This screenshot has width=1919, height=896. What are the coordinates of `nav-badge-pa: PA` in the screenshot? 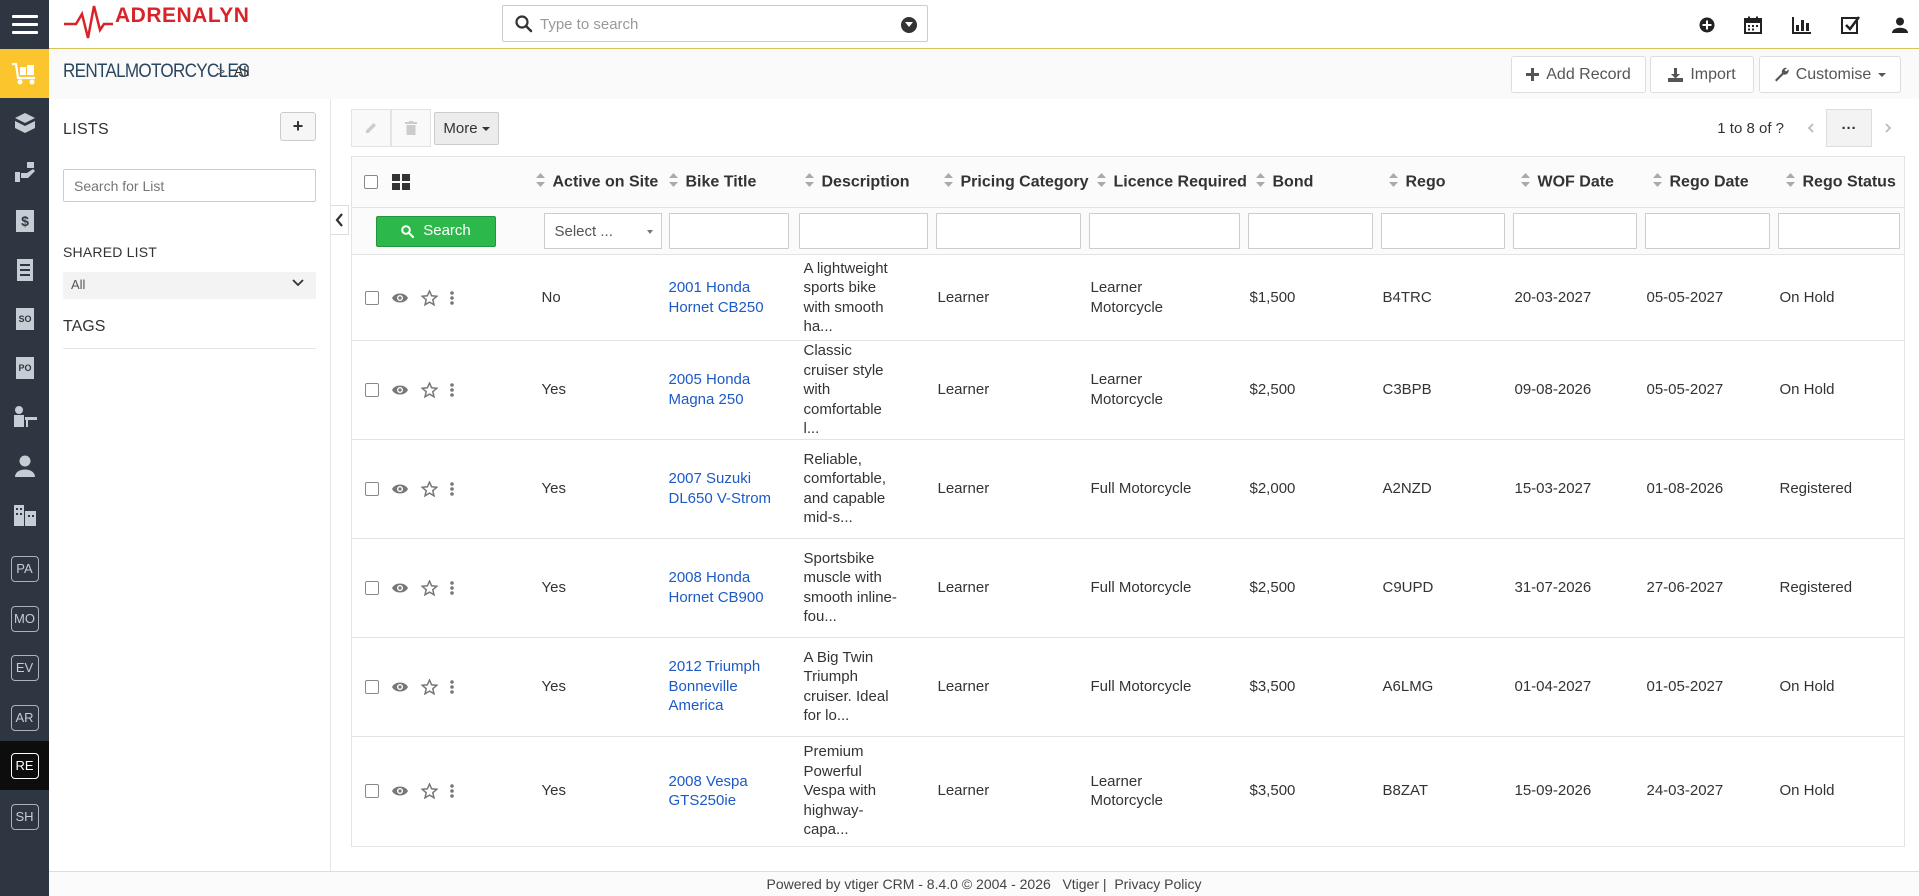 It's located at (24, 568).